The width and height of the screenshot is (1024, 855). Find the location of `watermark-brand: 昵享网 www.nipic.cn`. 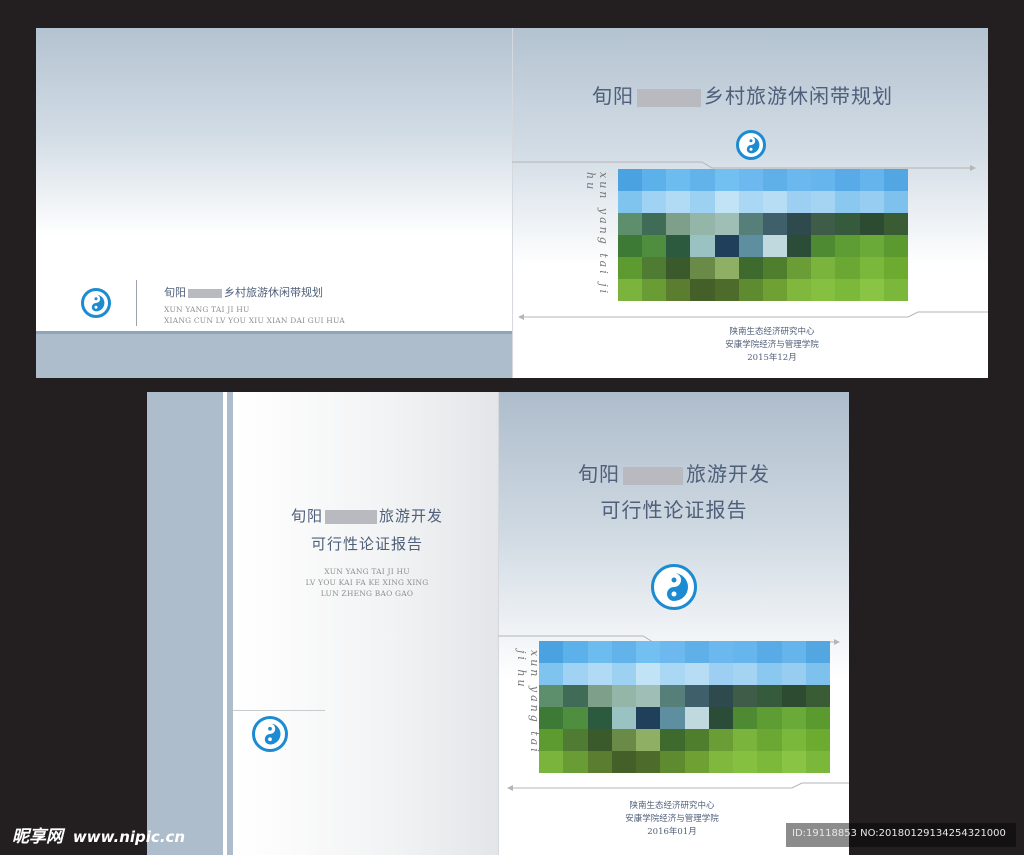

watermark-brand: 昵享网 www.nipic.cn is located at coordinates (98, 834).